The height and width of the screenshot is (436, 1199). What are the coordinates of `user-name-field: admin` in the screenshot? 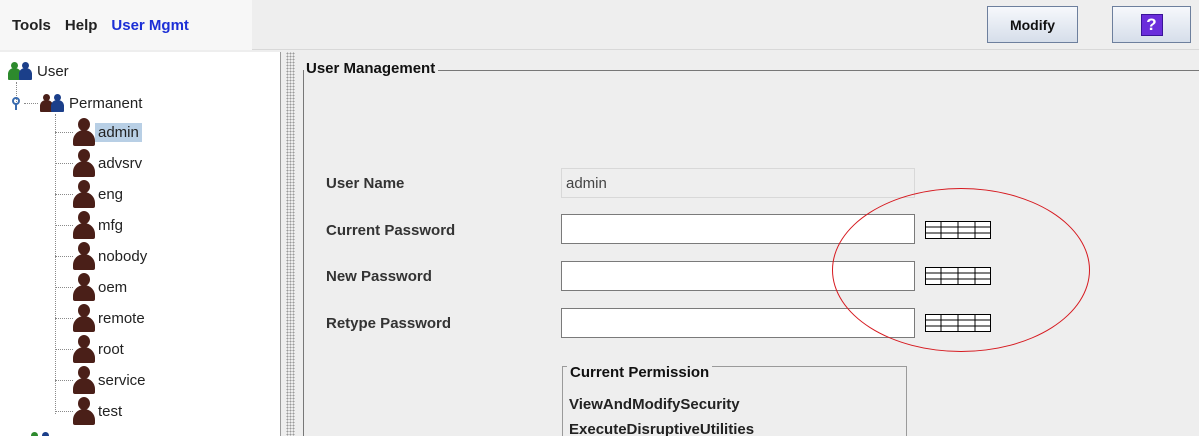 It's located at (738, 183).